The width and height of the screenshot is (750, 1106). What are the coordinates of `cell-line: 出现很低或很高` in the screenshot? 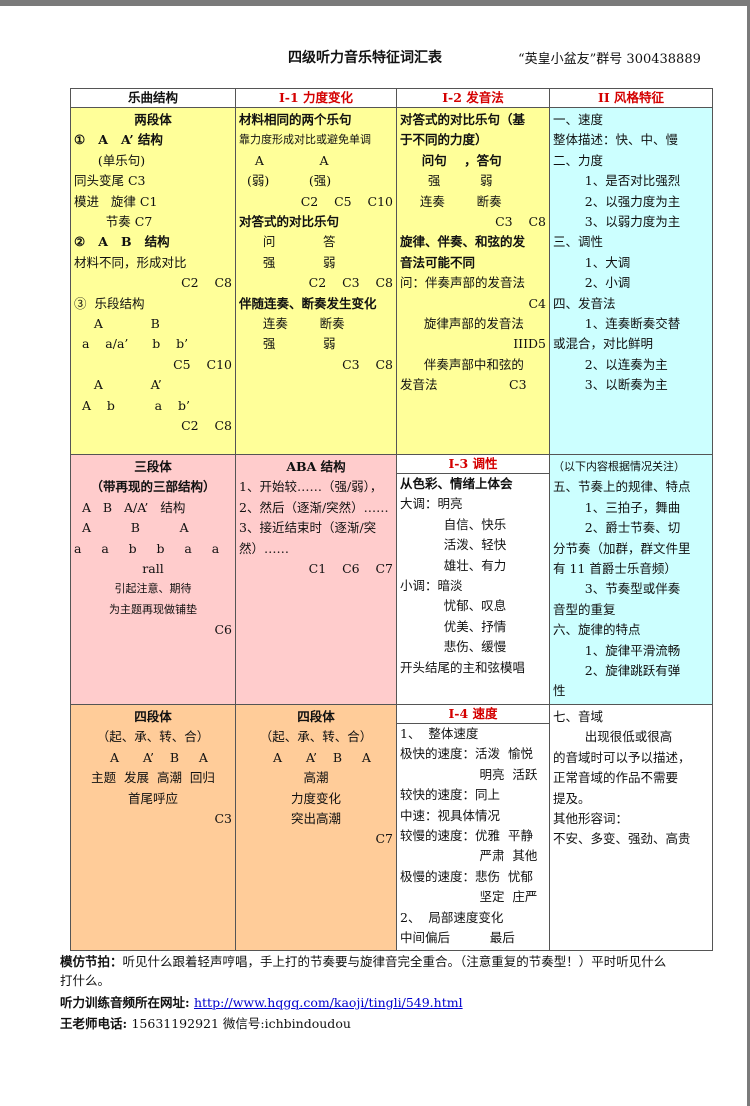 It's located at (613, 737).